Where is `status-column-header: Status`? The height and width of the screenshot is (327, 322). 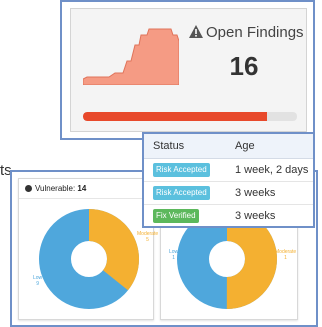 status-column-header: Status is located at coordinates (185, 146).